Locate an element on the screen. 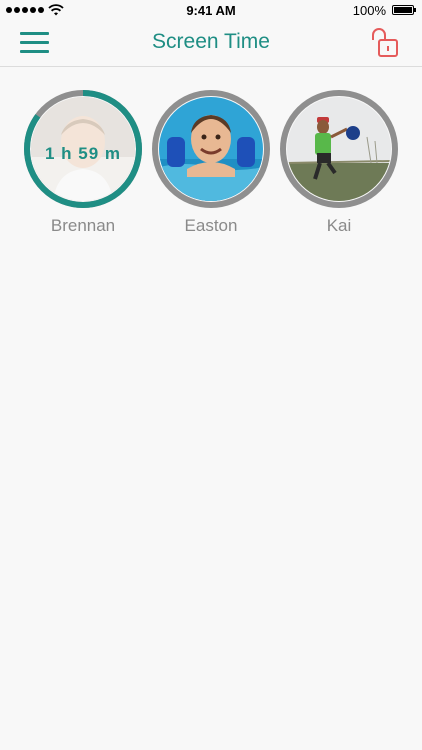 The height and width of the screenshot is (750, 422). profile-easton: Easton is located at coordinates (211, 162).